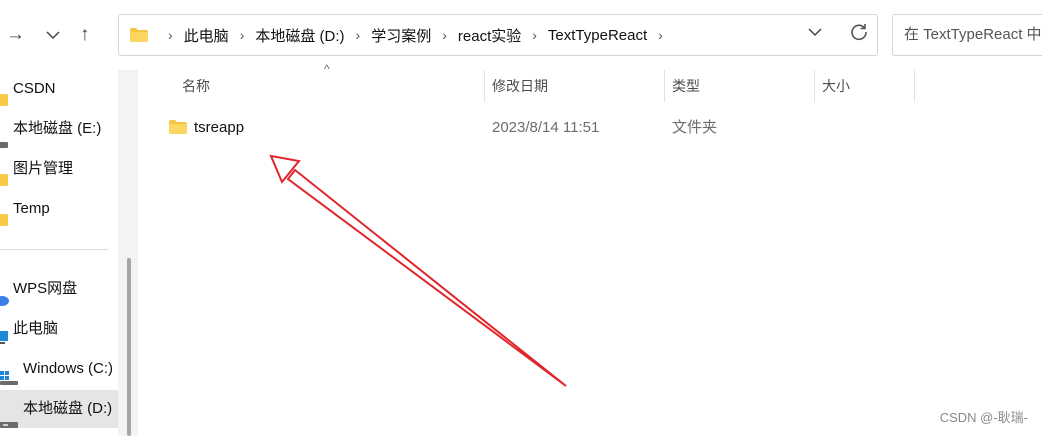 This screenshot has height=444, width=1042. I want to click on annotation-arrow-shaft, so click(426, 277).